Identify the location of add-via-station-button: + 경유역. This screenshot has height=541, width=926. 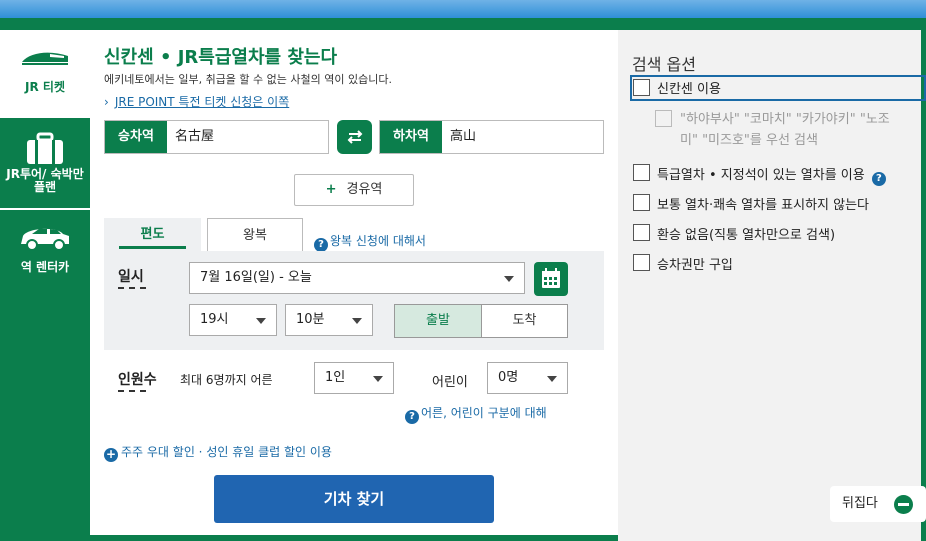
(354, 190).